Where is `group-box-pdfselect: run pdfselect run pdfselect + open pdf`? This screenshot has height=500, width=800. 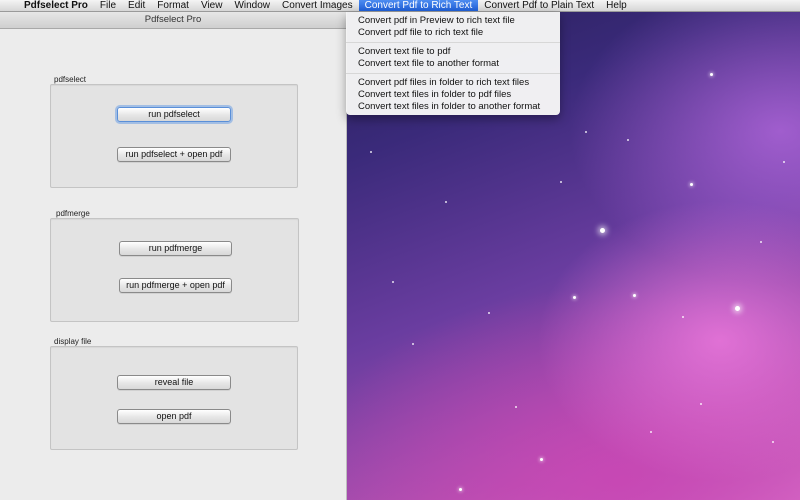 group-box-pdfselect: run pdfselect run pdfselect + open pdf is located at coordinates (174, 136).